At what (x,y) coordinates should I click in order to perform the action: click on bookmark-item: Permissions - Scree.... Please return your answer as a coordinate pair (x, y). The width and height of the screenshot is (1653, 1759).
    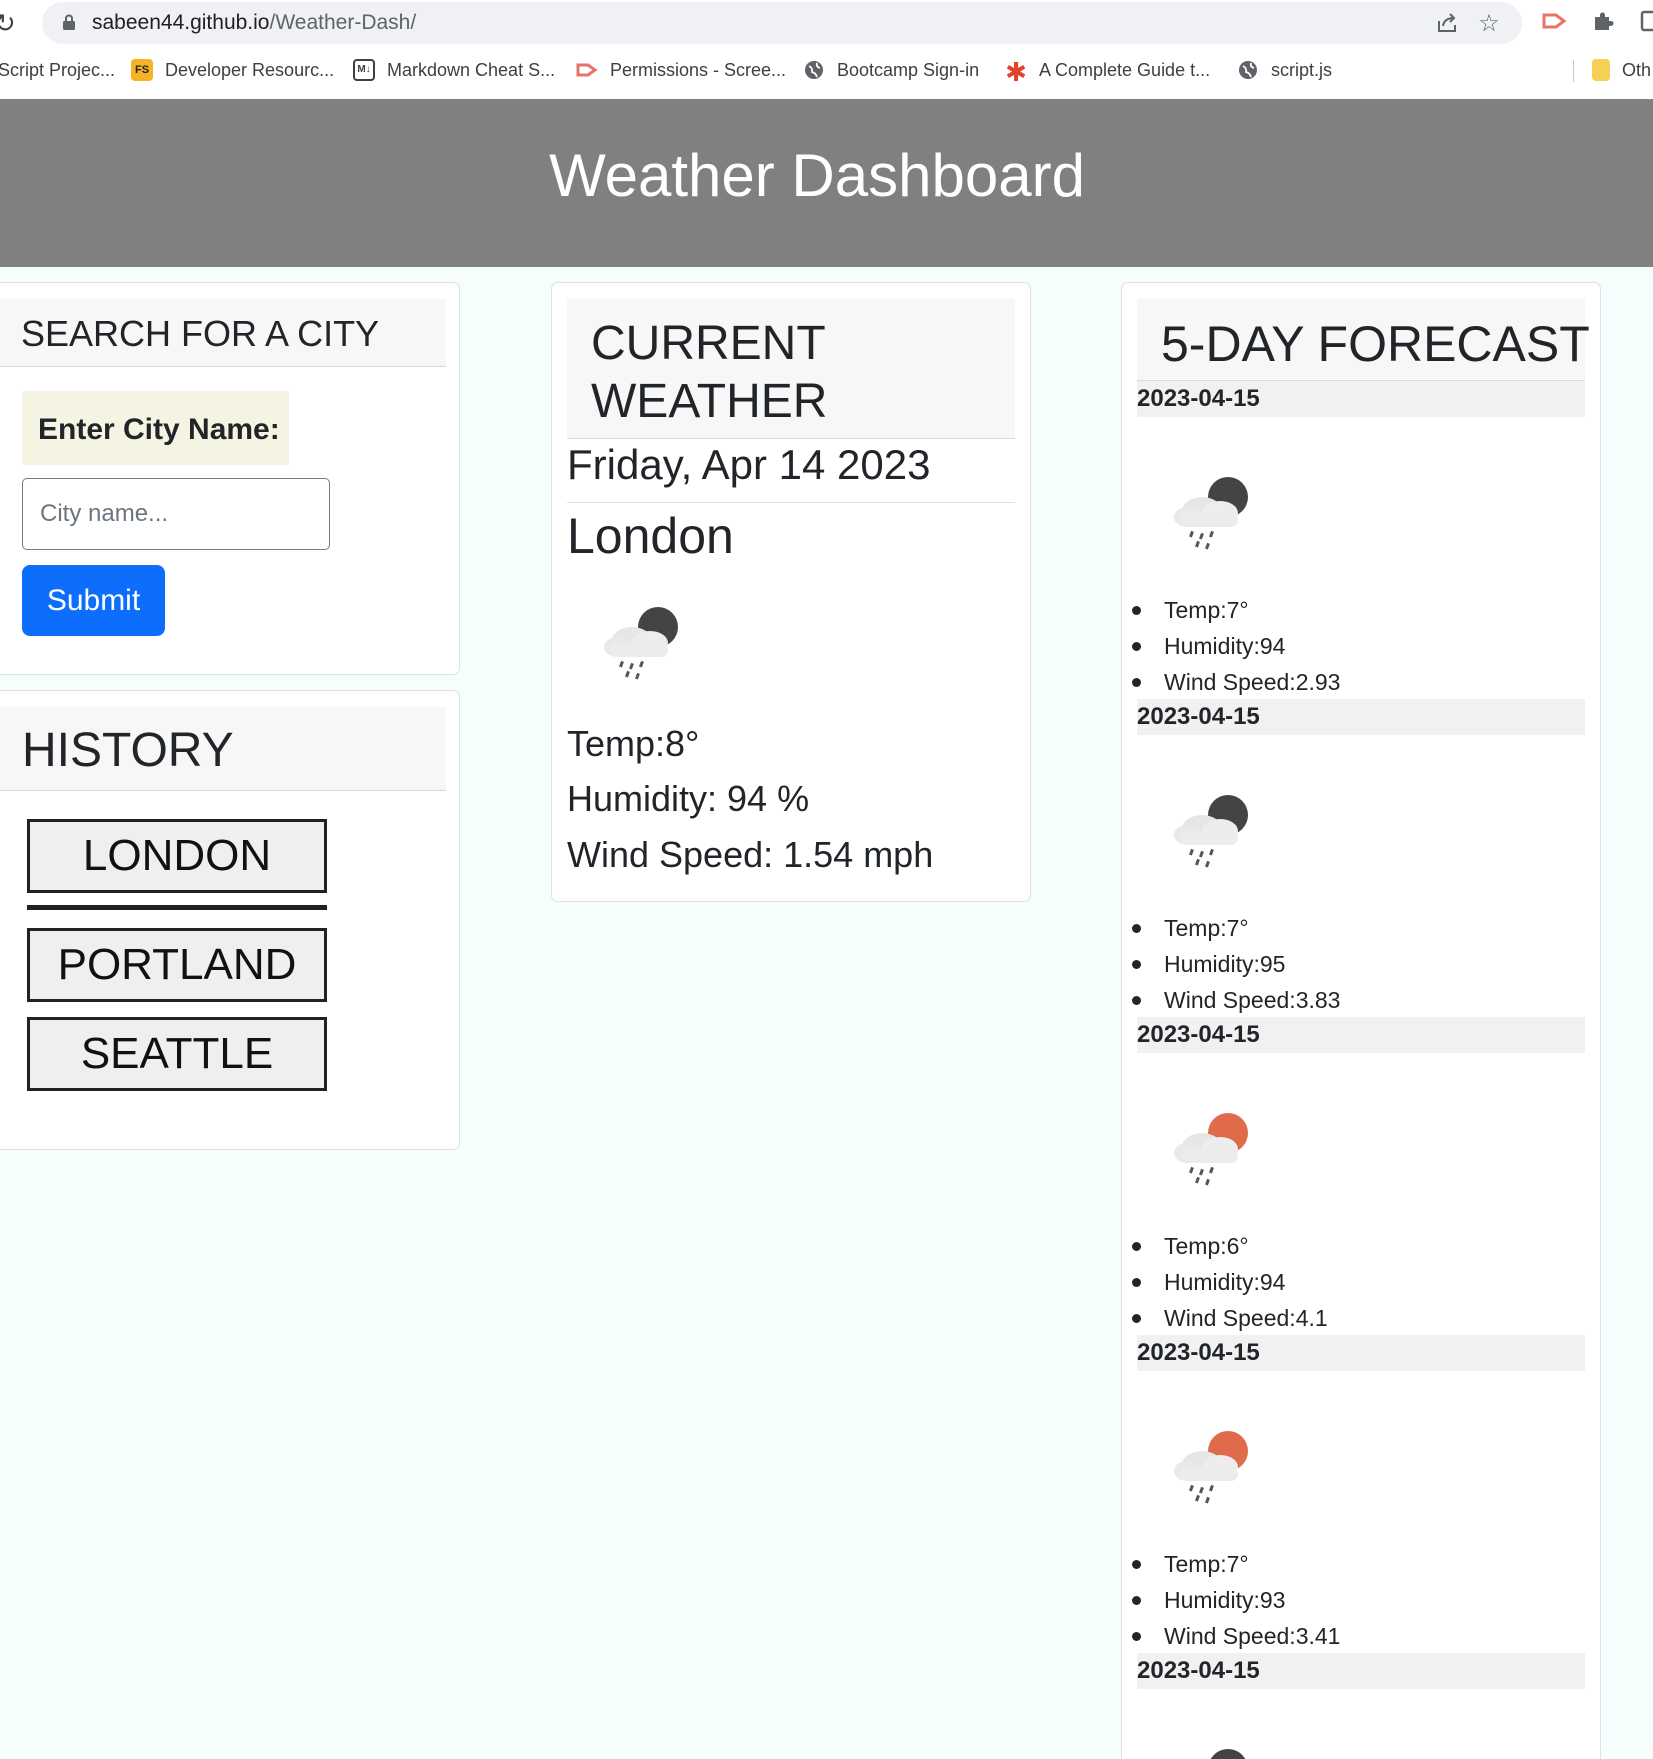
    Looking at the image, I should click on (681, 70).